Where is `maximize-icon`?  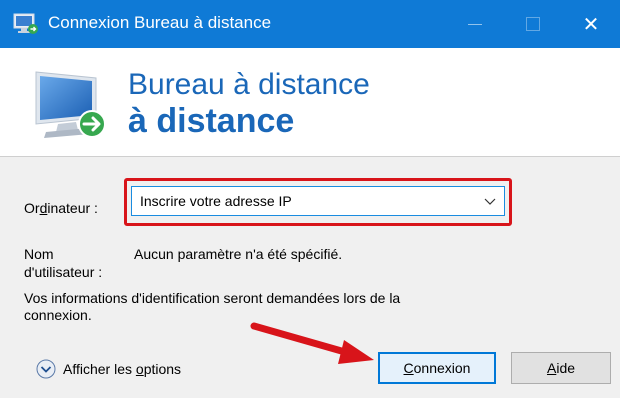
maximize-icon is located at coordinates (533, 24).